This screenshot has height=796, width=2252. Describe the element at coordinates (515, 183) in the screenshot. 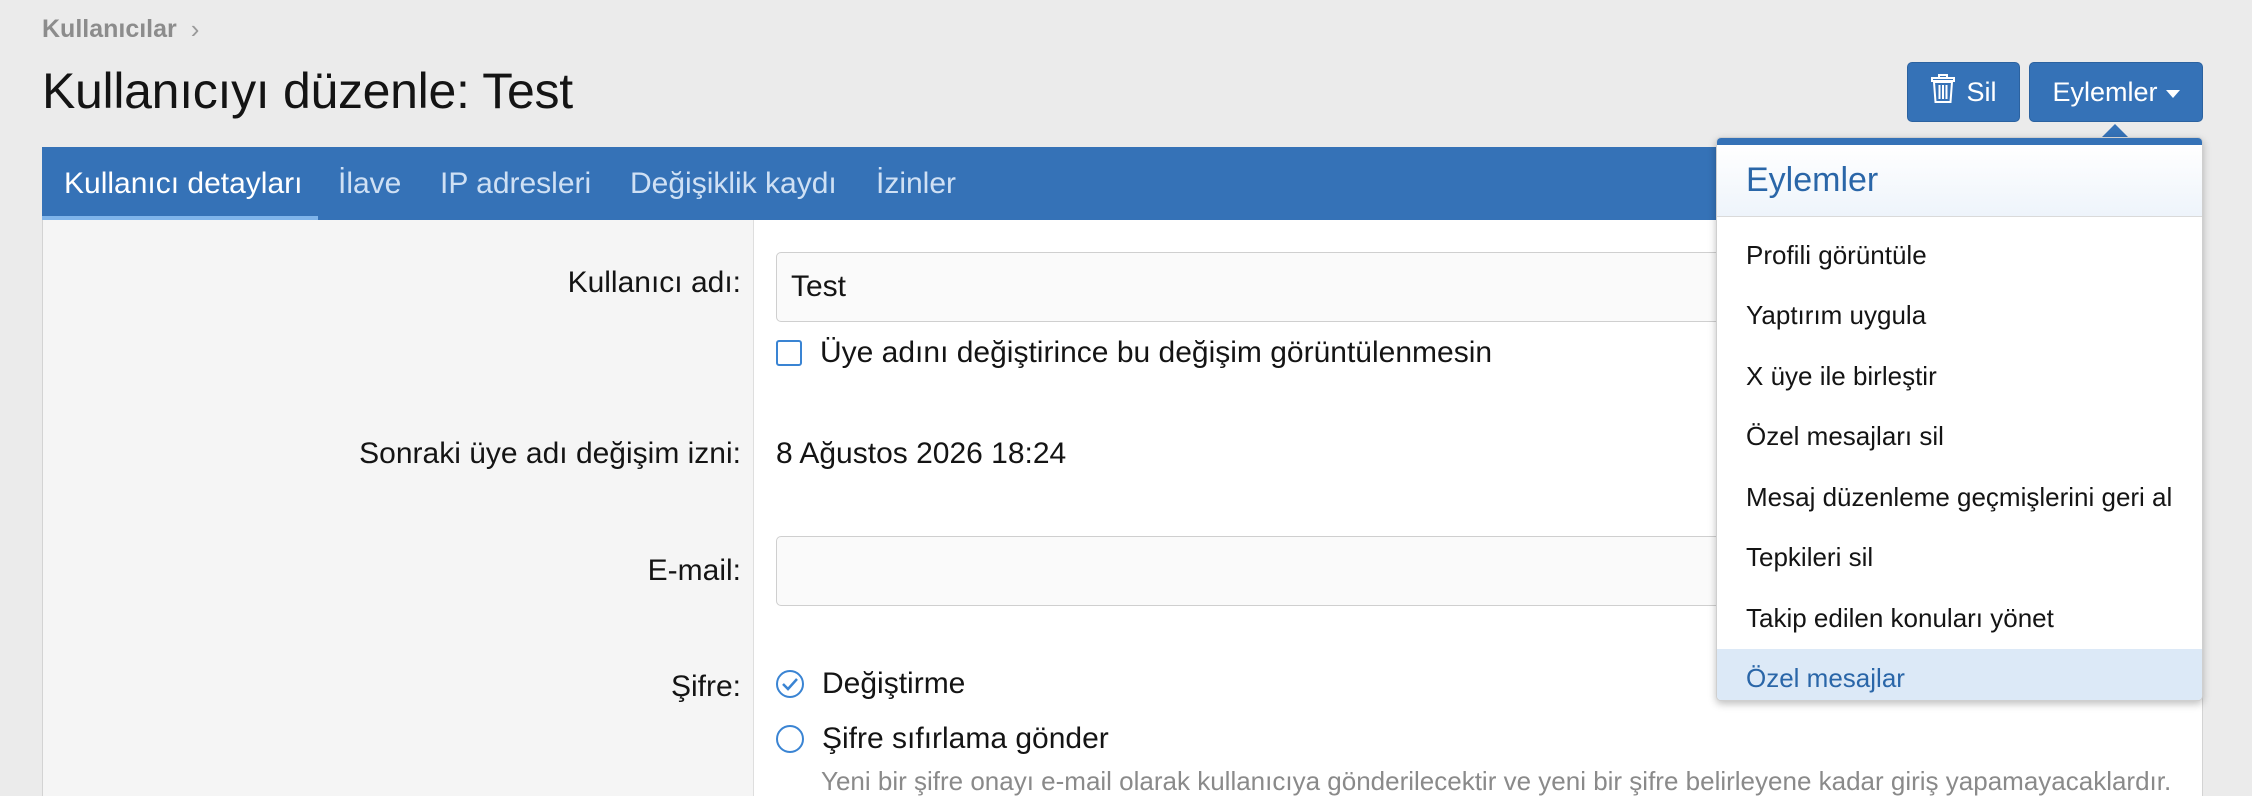

I see `tab-ip-addresses: IP adresleri` at that location.